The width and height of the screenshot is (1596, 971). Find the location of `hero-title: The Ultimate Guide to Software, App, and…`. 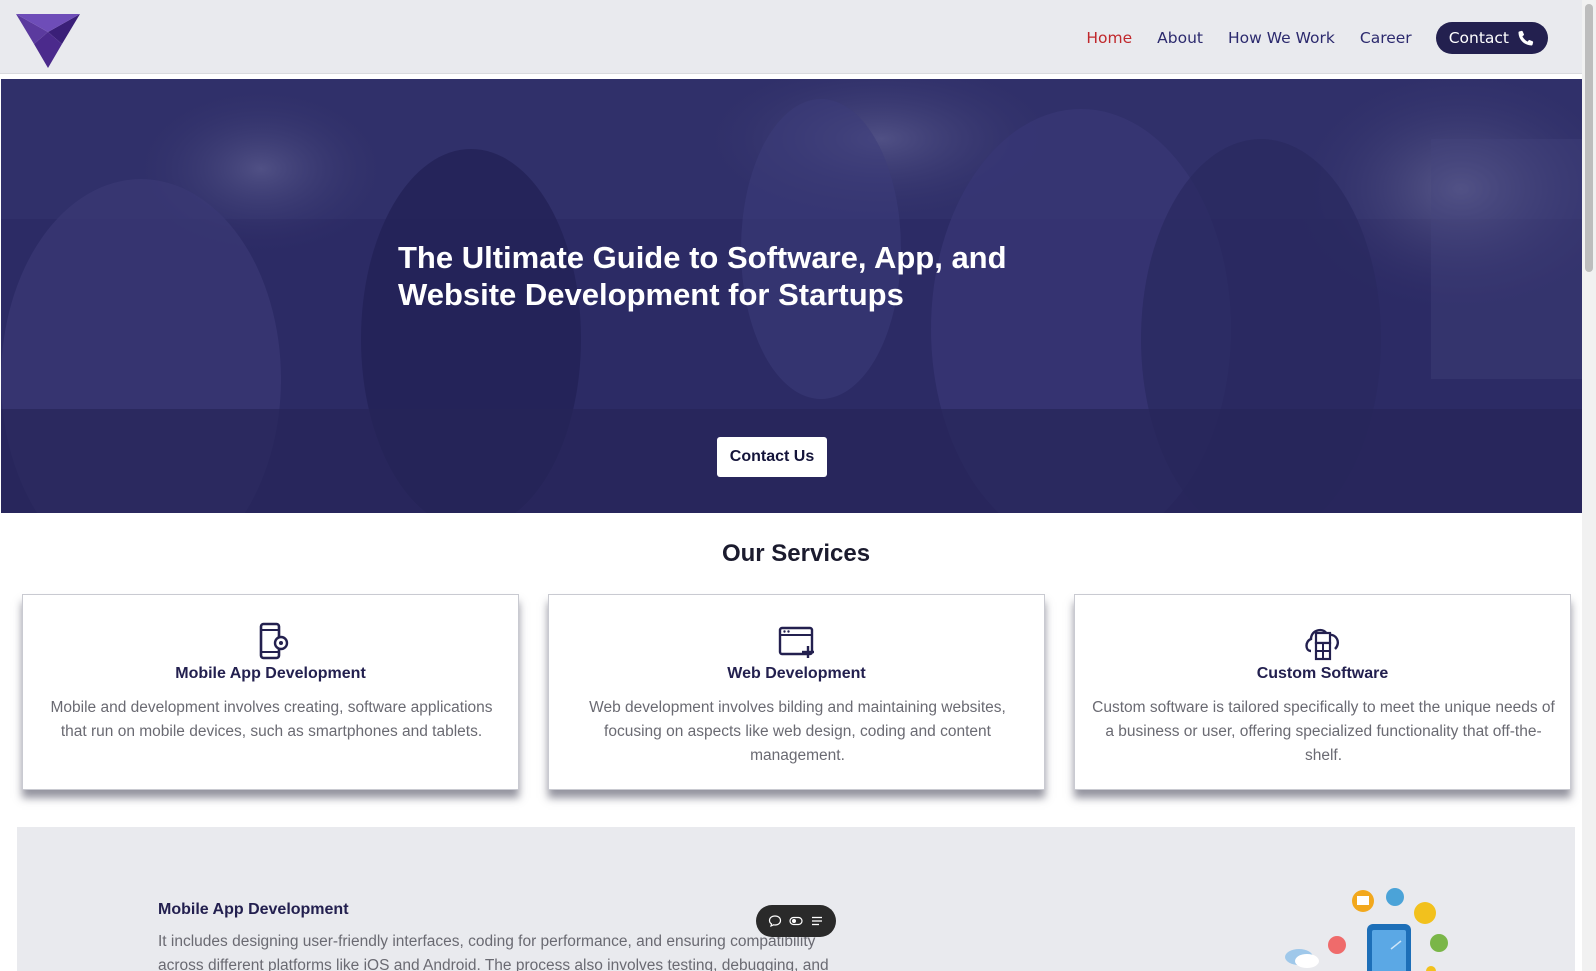

hero-title: The Ultimate Guide to Software, App, and… is located at coordinates (702, 276).